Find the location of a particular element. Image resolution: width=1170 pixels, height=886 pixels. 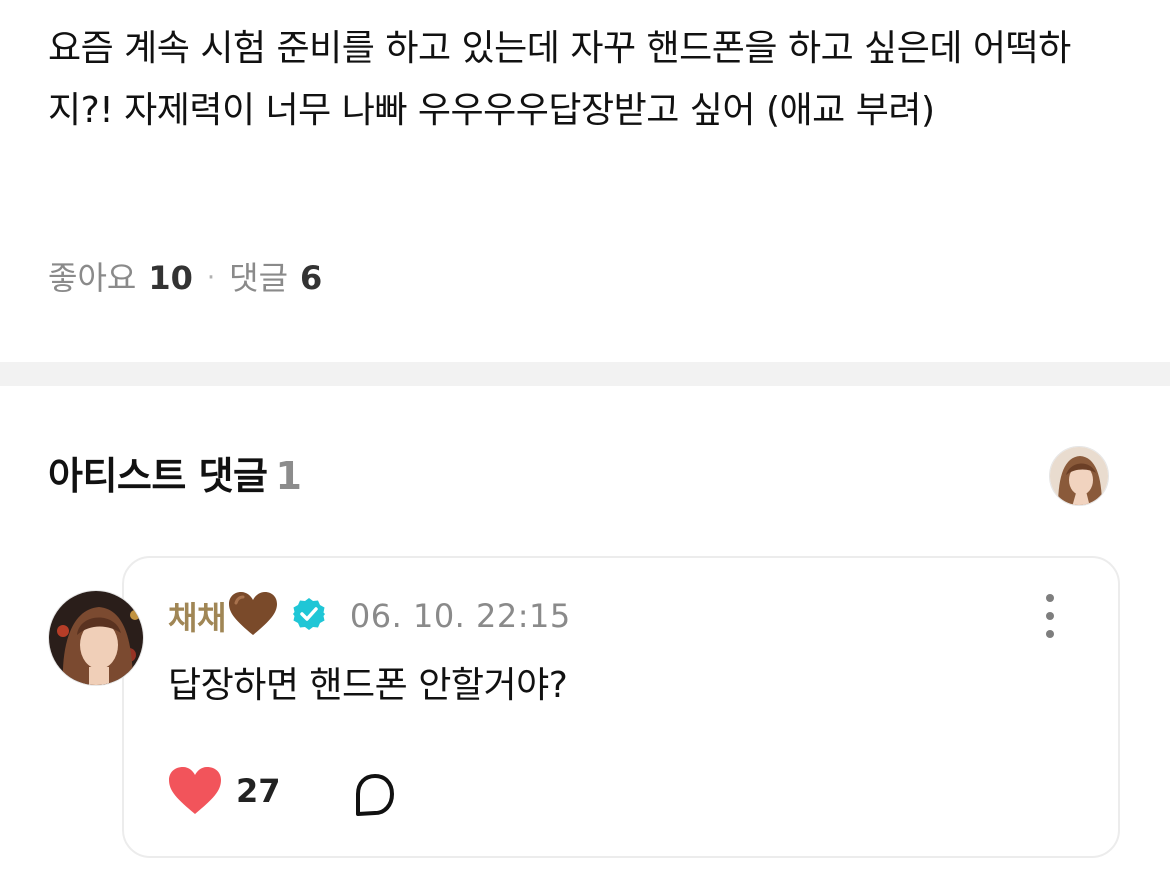

comments-label: 댓글 is located at coordinates (258, 278).